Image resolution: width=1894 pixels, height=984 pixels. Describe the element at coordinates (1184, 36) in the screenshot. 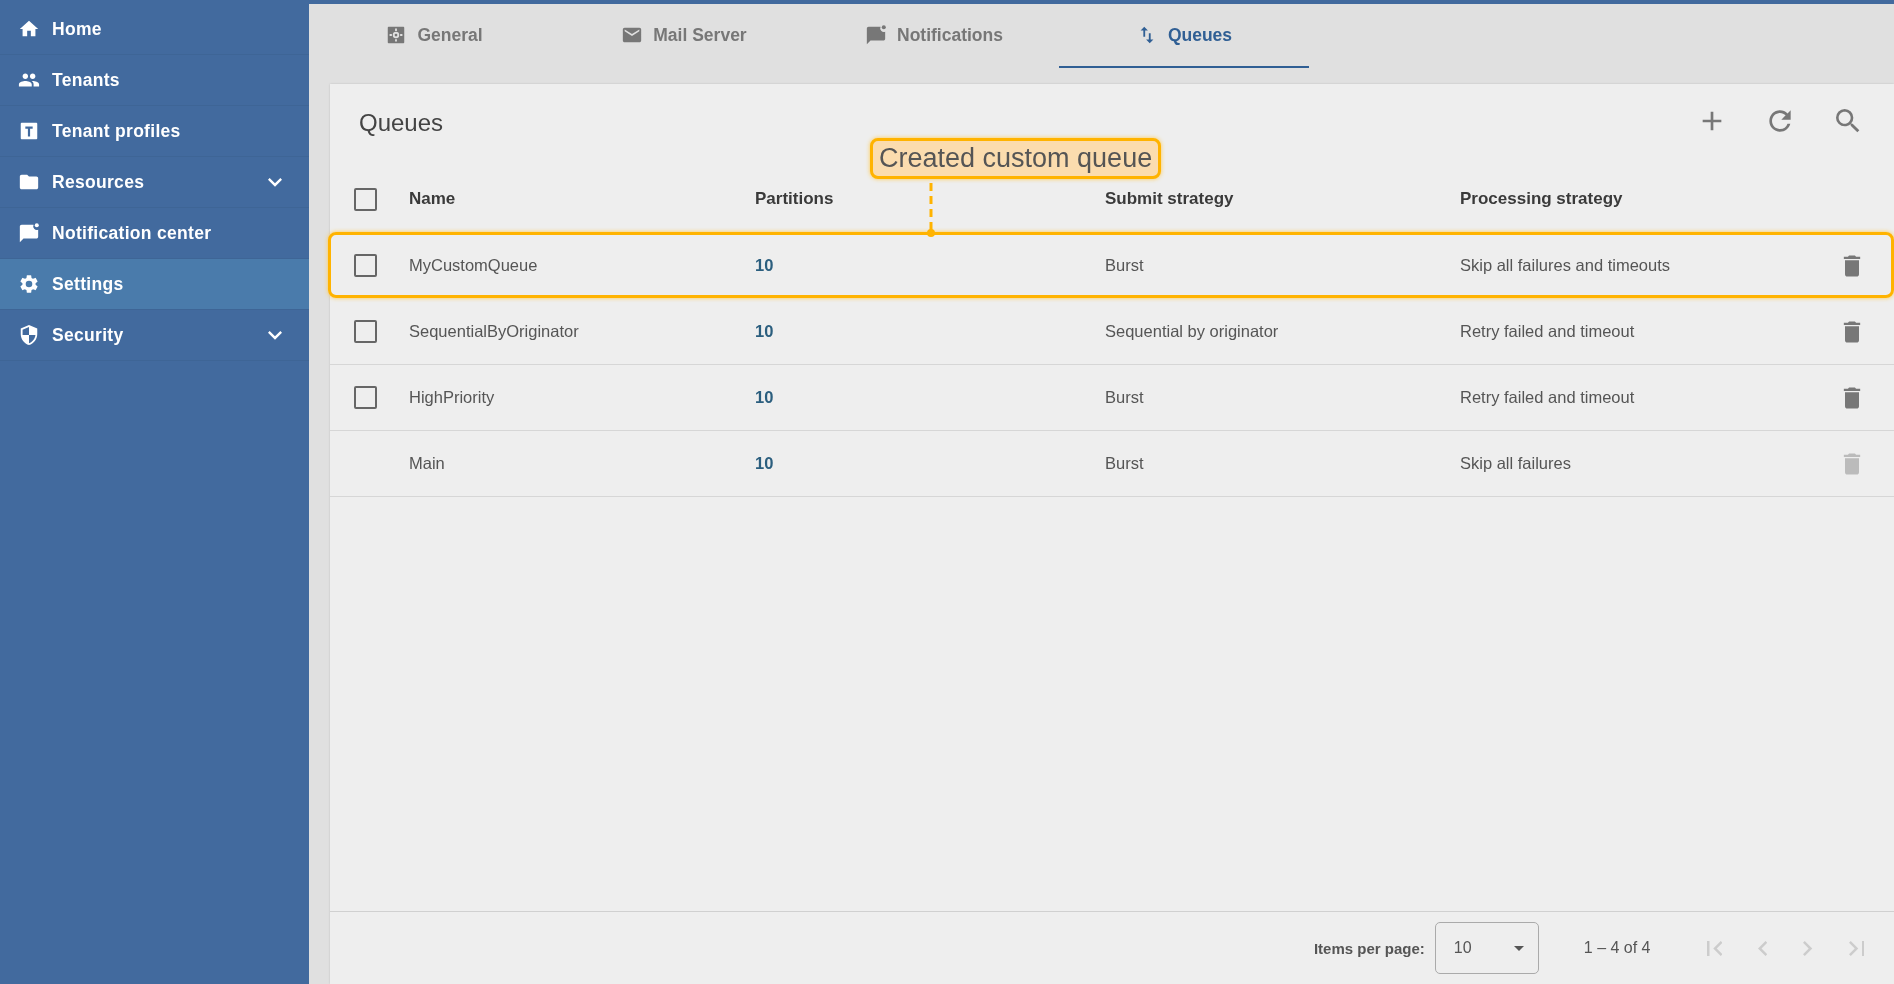

I see `tab: Queues` at that location.